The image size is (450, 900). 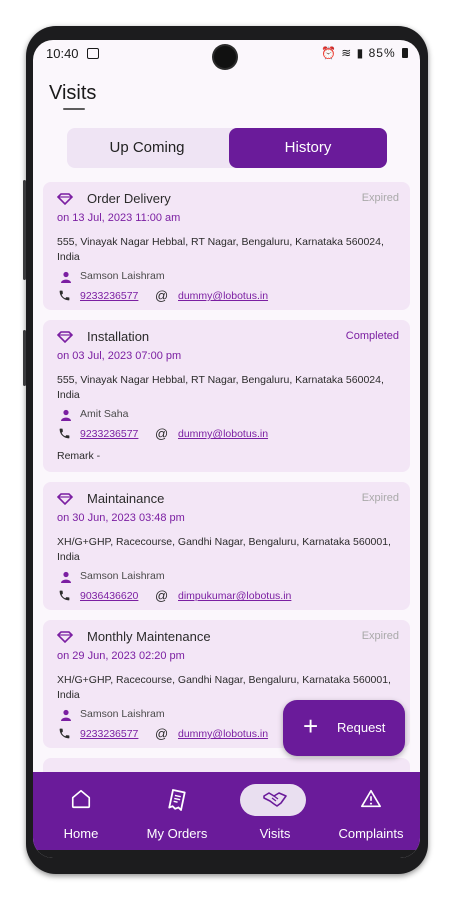 I want to click on nav-label: Complaints, so click(x=371, y=833).